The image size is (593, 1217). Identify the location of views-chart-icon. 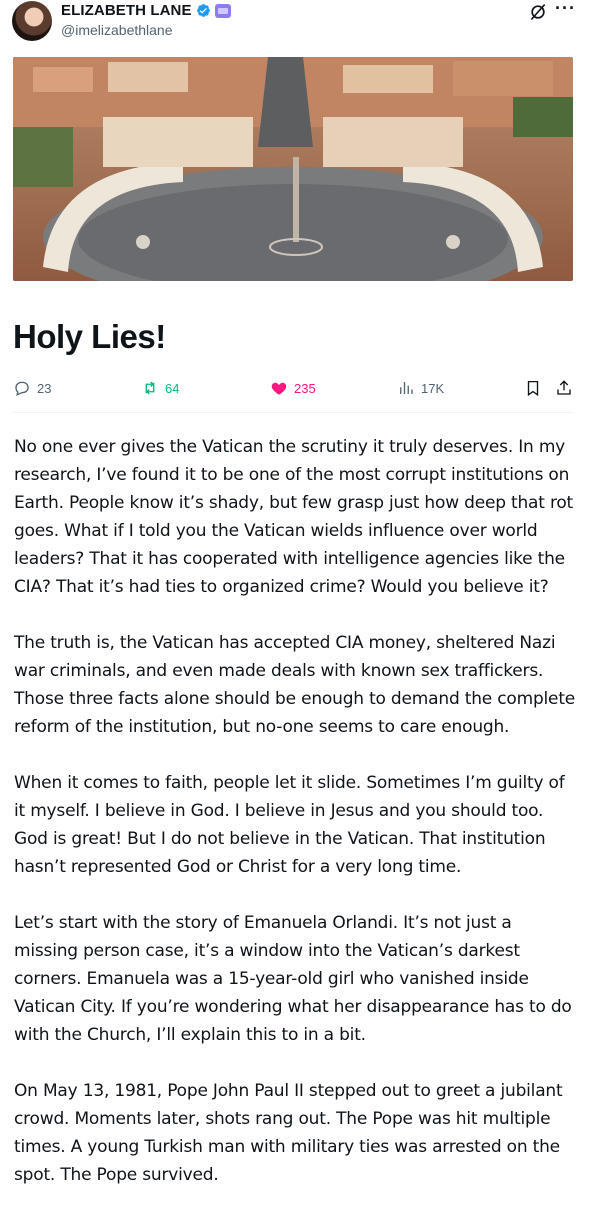
(406, 388).